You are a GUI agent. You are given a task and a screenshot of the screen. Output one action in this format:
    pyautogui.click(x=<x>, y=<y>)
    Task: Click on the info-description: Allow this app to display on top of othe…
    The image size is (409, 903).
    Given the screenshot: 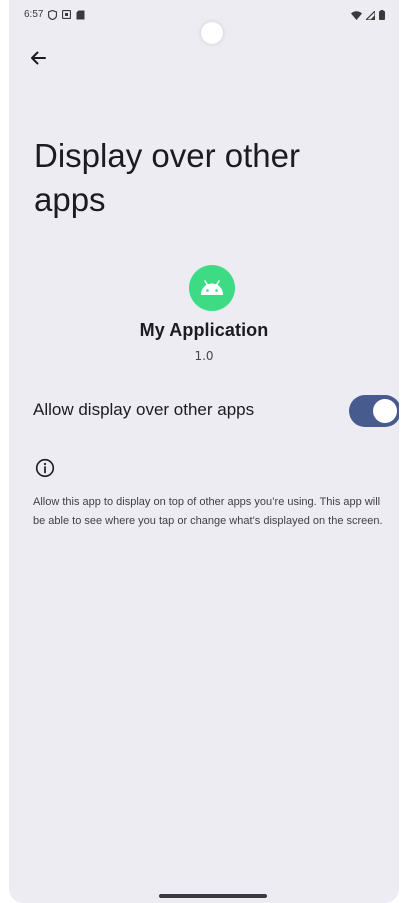 What is the action you would take?
    pyautogui.click(x=208, y=511)
    